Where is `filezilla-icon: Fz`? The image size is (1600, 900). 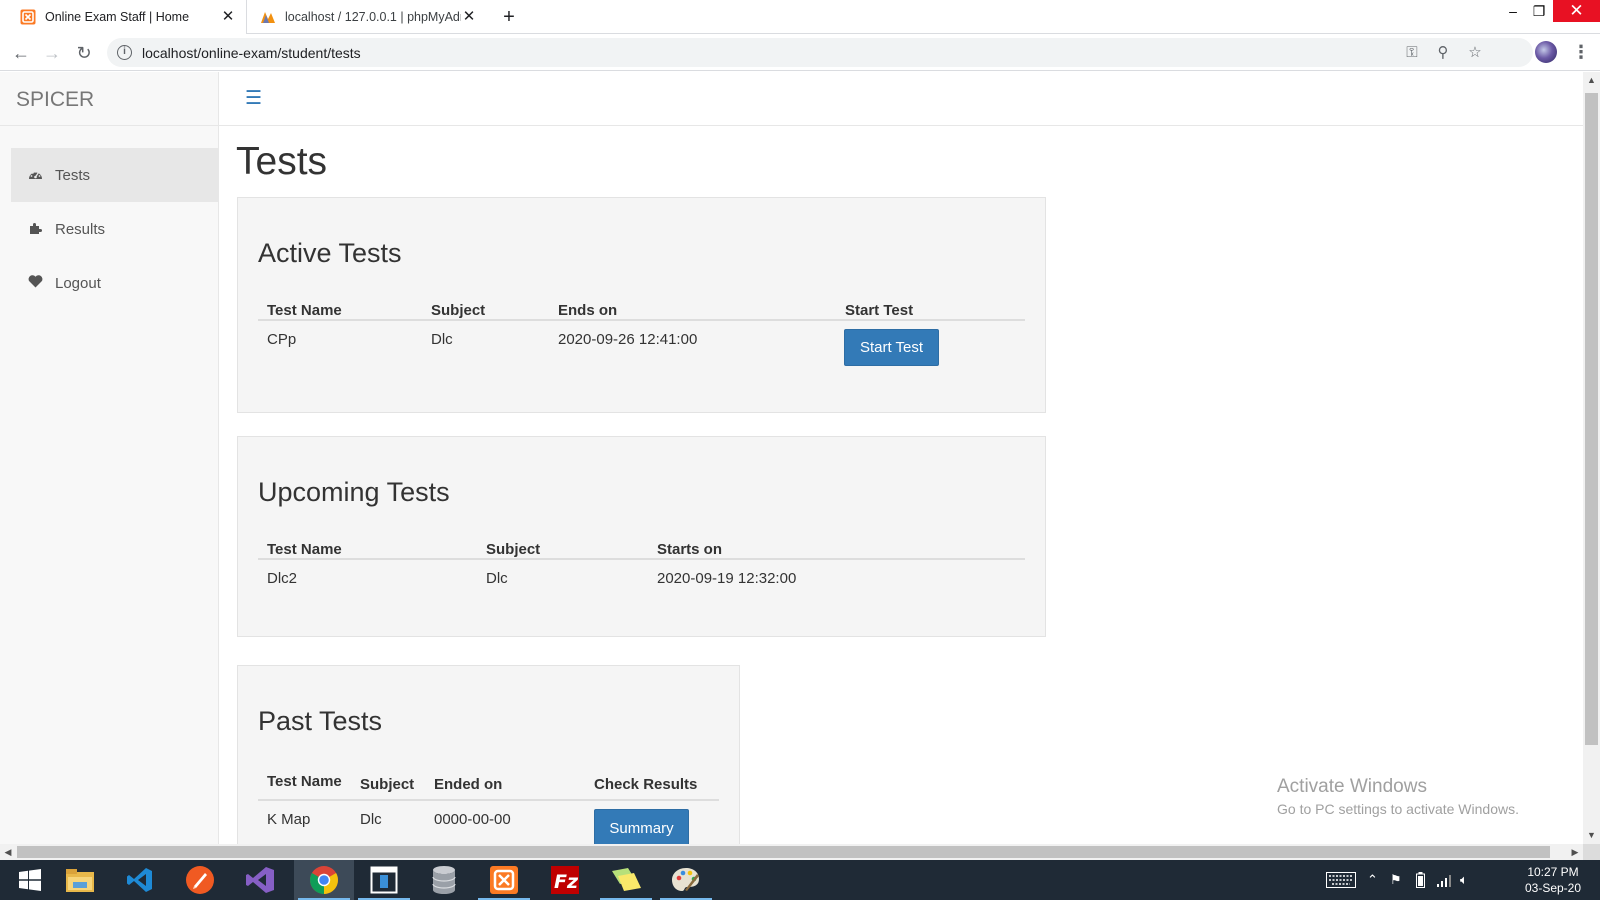 filezilla-icon: Fz is located at coordinates (565, 880).